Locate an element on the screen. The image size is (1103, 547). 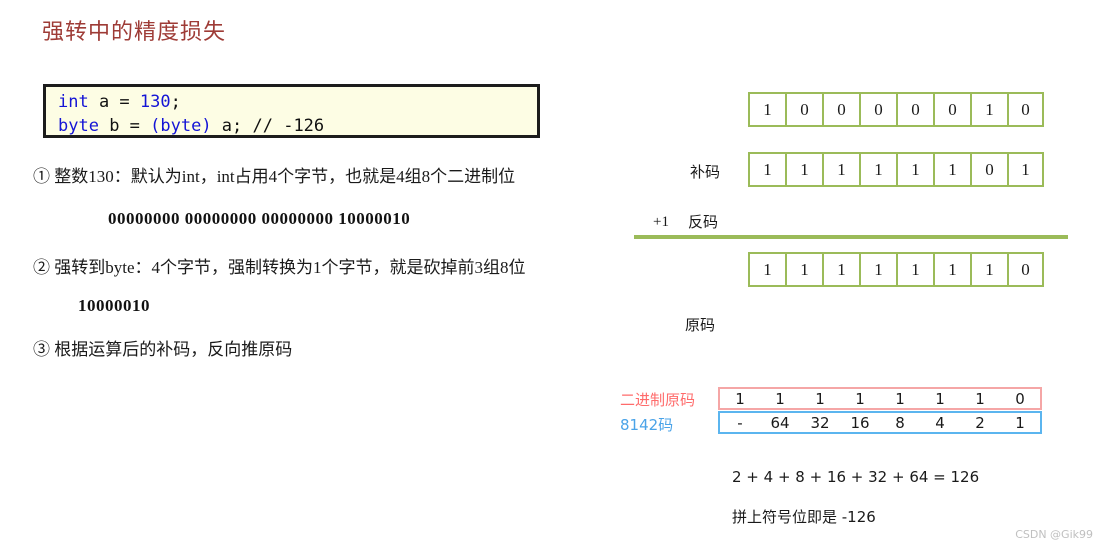
page-title: 强转中的精度损失 is located at coordinates (134, 32).